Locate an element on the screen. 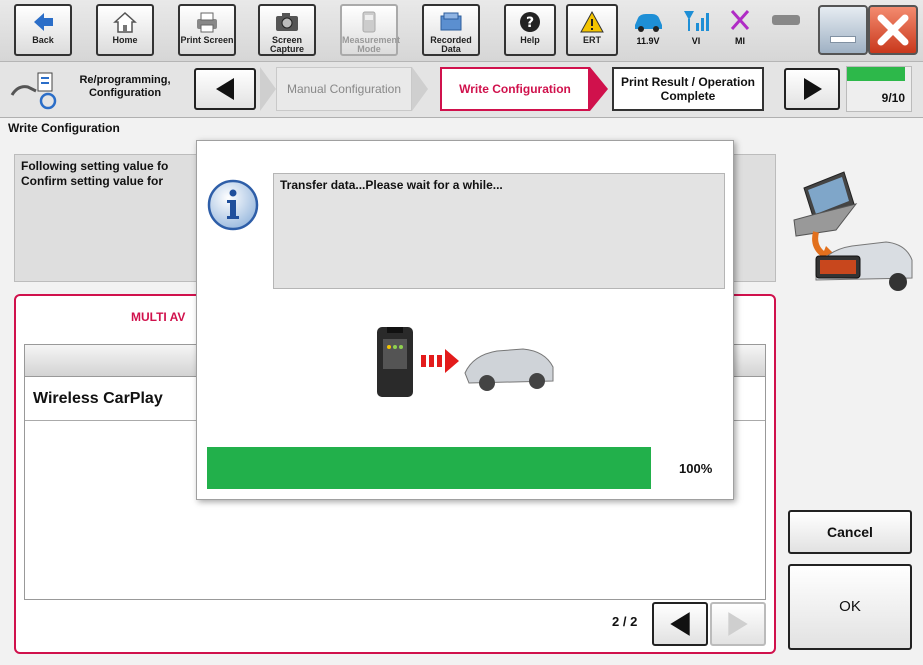 This screenshot has width=923, height=665. transfer-progress-label: 100% is located at coordinates (696, 468).